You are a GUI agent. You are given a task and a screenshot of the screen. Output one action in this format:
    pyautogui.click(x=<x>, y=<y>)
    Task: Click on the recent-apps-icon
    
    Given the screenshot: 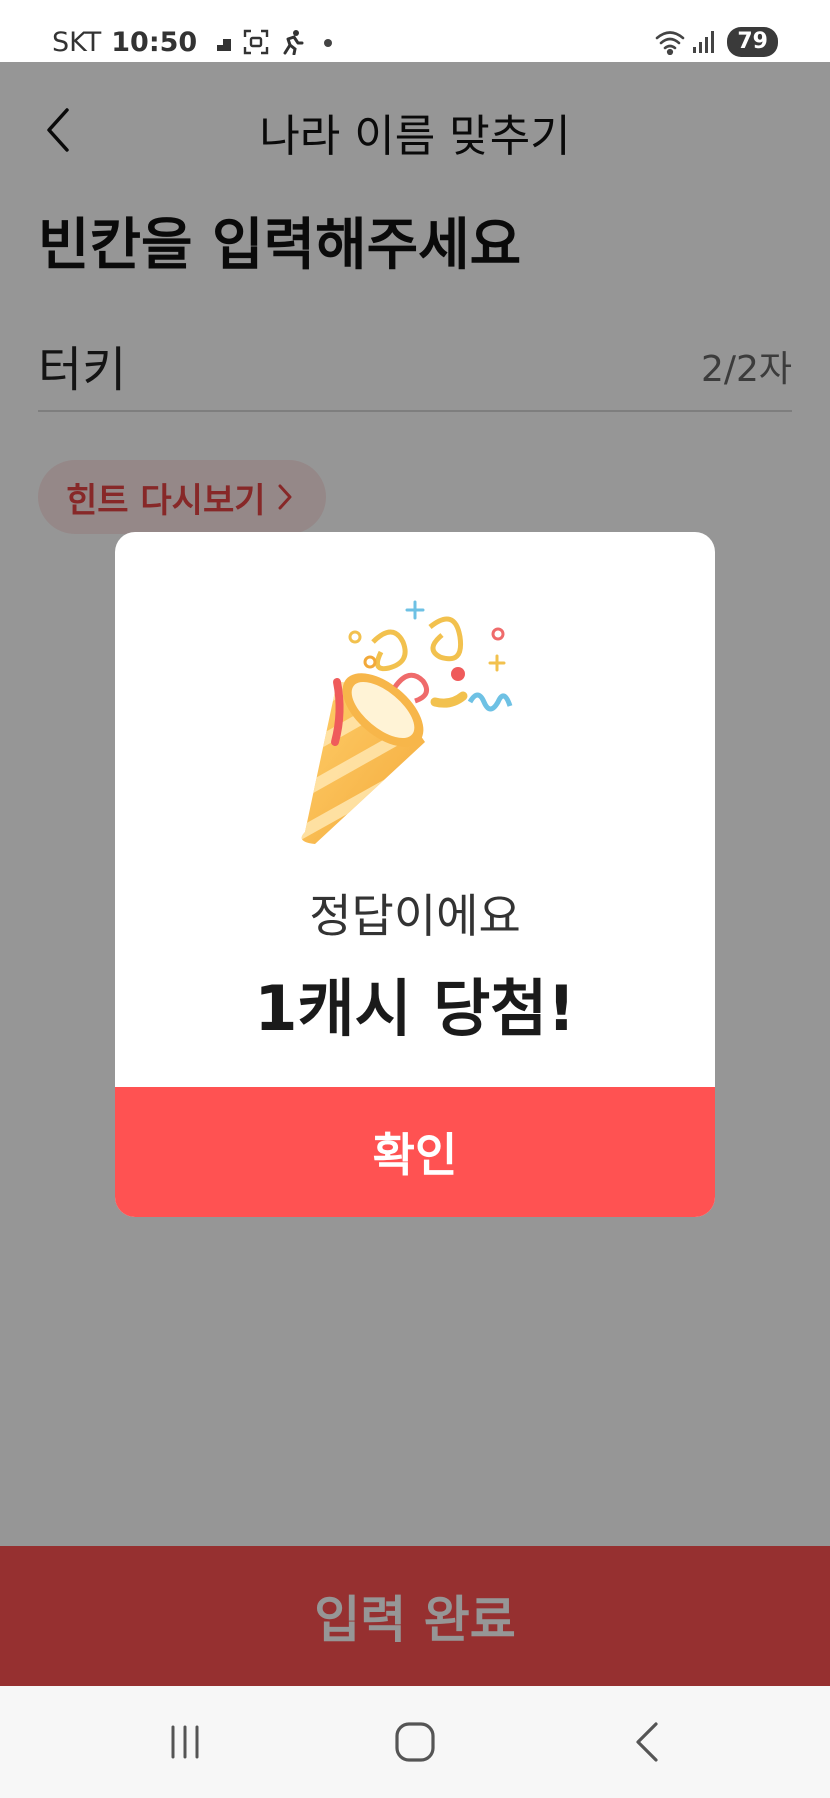 What is the action you would take?
    pyautogui.click(x=185, y=1742)
    